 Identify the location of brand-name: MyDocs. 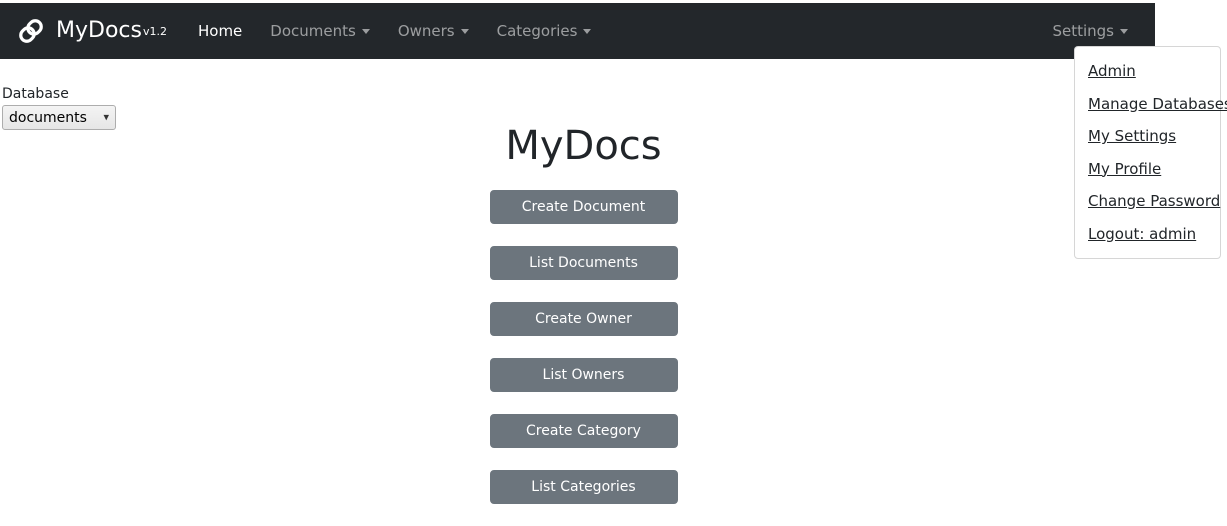
(99, 30).